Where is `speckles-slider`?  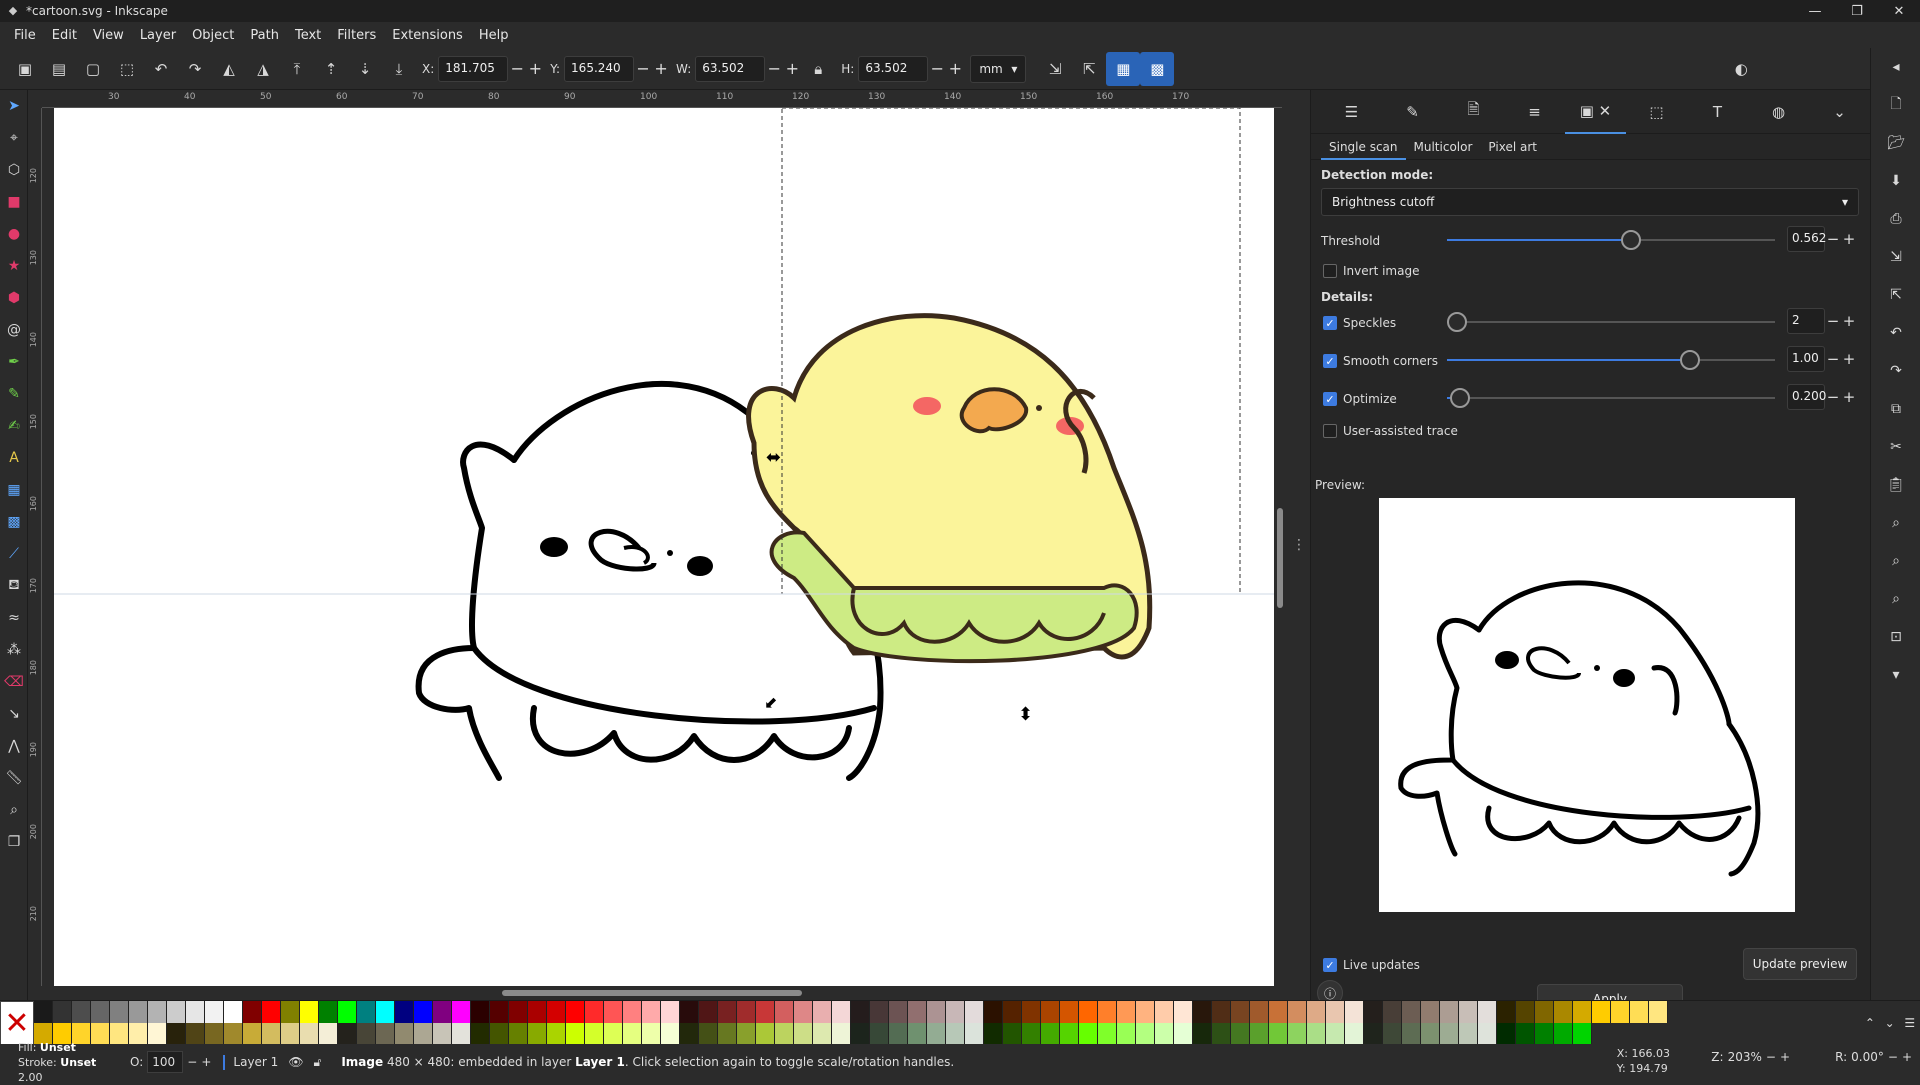
speckles-slider is located at coordinates (1611, 322).